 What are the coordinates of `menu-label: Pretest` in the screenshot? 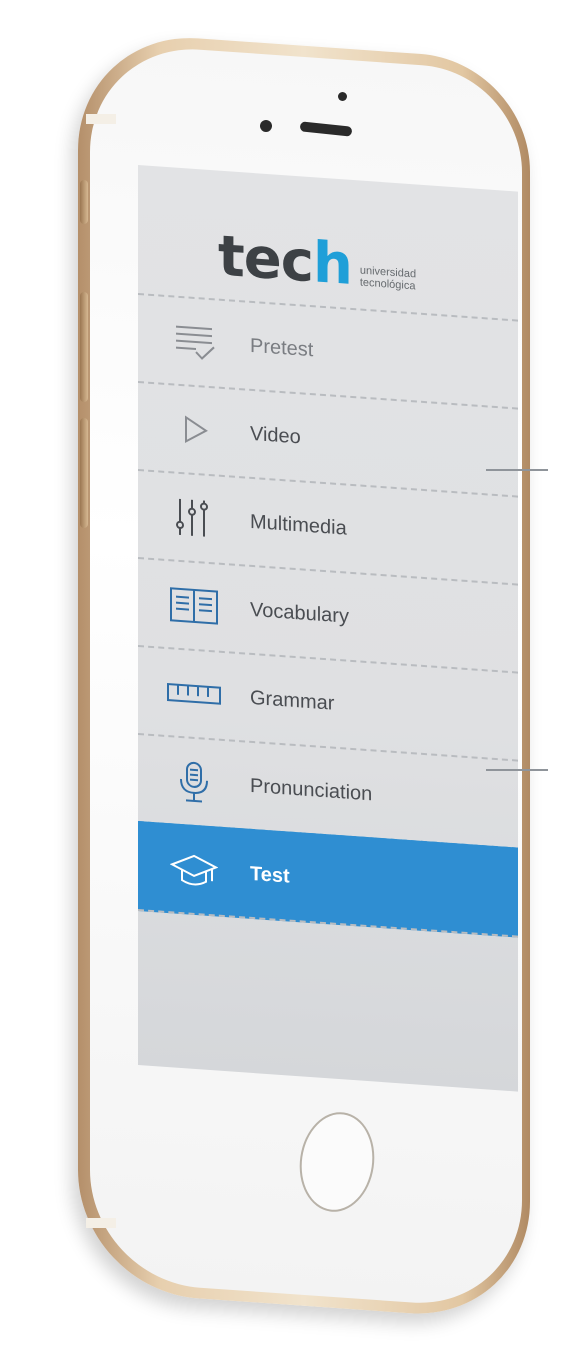 It's located at (282, 347).